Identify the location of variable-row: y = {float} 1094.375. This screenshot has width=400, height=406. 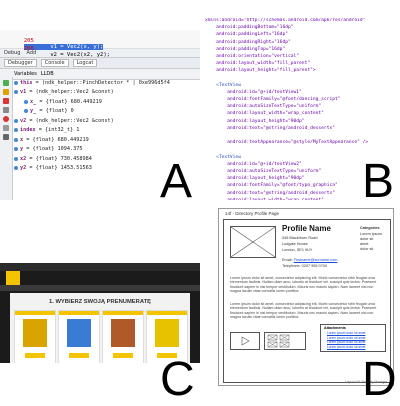
(107, 150).